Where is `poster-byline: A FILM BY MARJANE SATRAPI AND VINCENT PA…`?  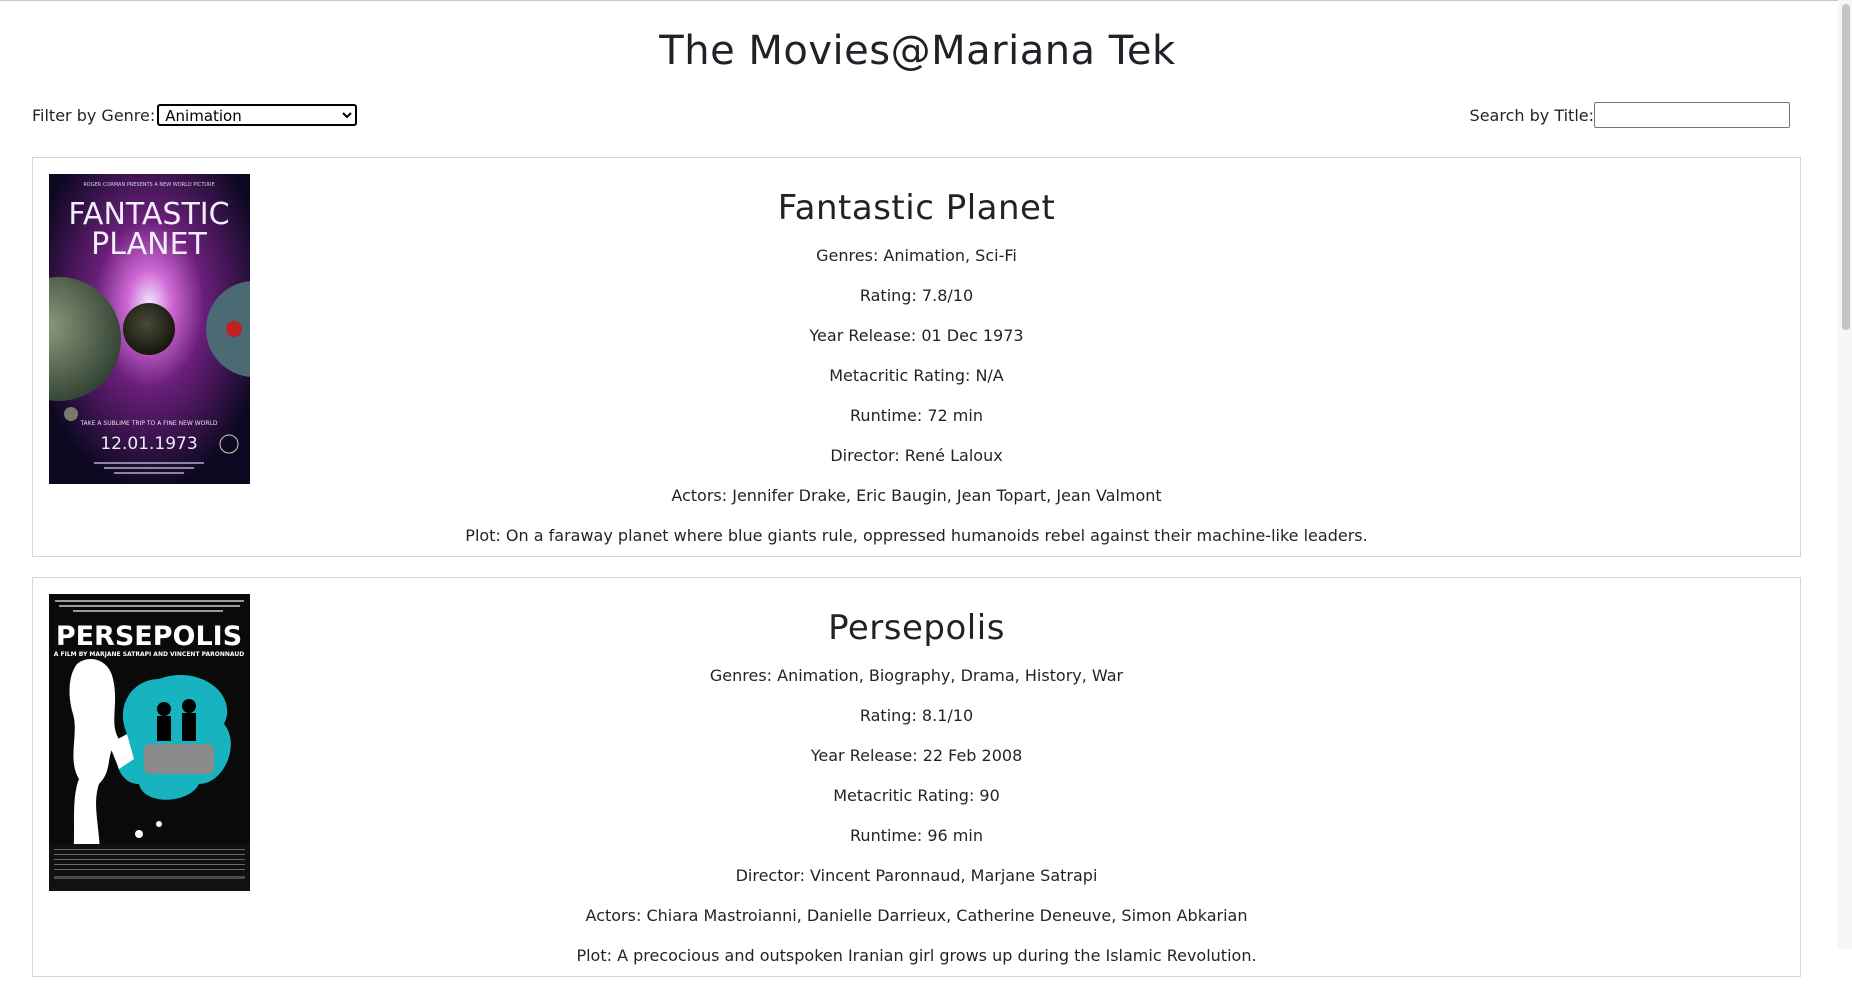
poster-byline: A FILM BY MARJANE SATRAPI AND VINCENT PA… is located at coordinates (149, 654).